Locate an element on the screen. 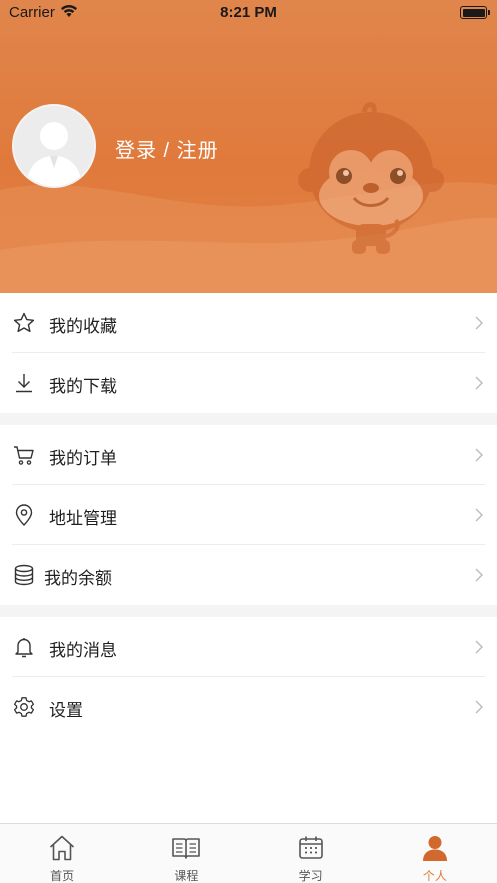 Image resolution: width=497 pixels, height=883 pixels. location-pin-icon is located at coordinates (24, 515).